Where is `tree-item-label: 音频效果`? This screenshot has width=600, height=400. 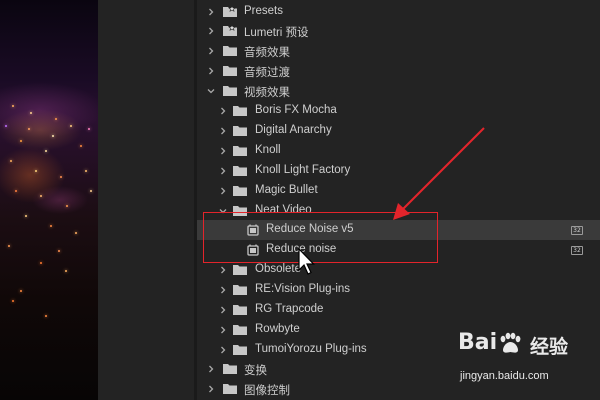 tree-item-label: 音频效果 is located at coordinates (267, 53).